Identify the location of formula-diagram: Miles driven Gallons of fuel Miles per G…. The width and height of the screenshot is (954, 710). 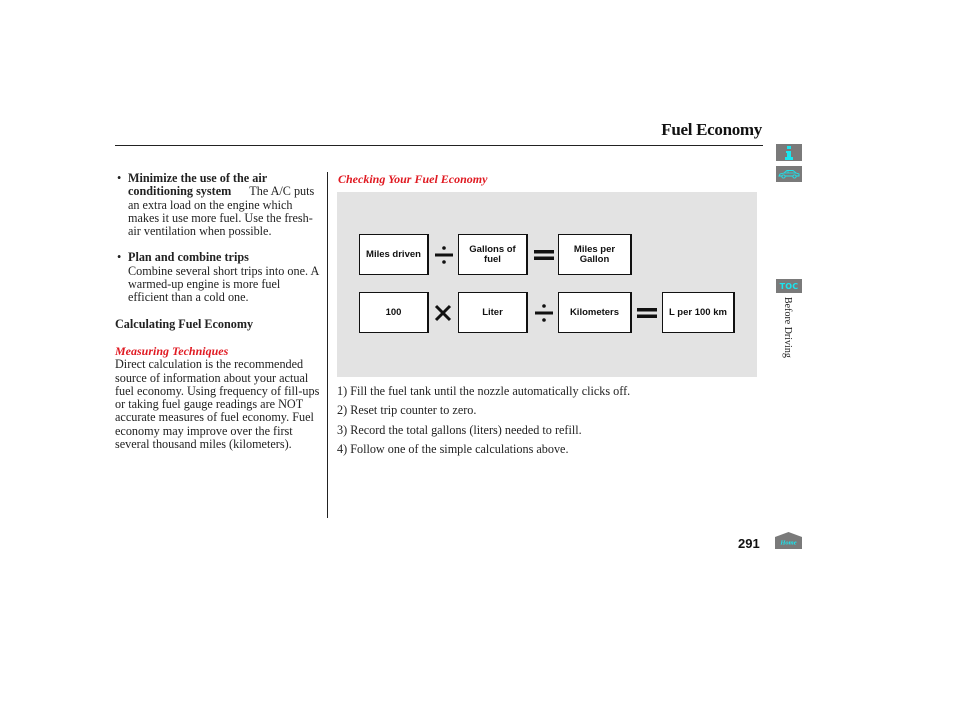
(547, 284).